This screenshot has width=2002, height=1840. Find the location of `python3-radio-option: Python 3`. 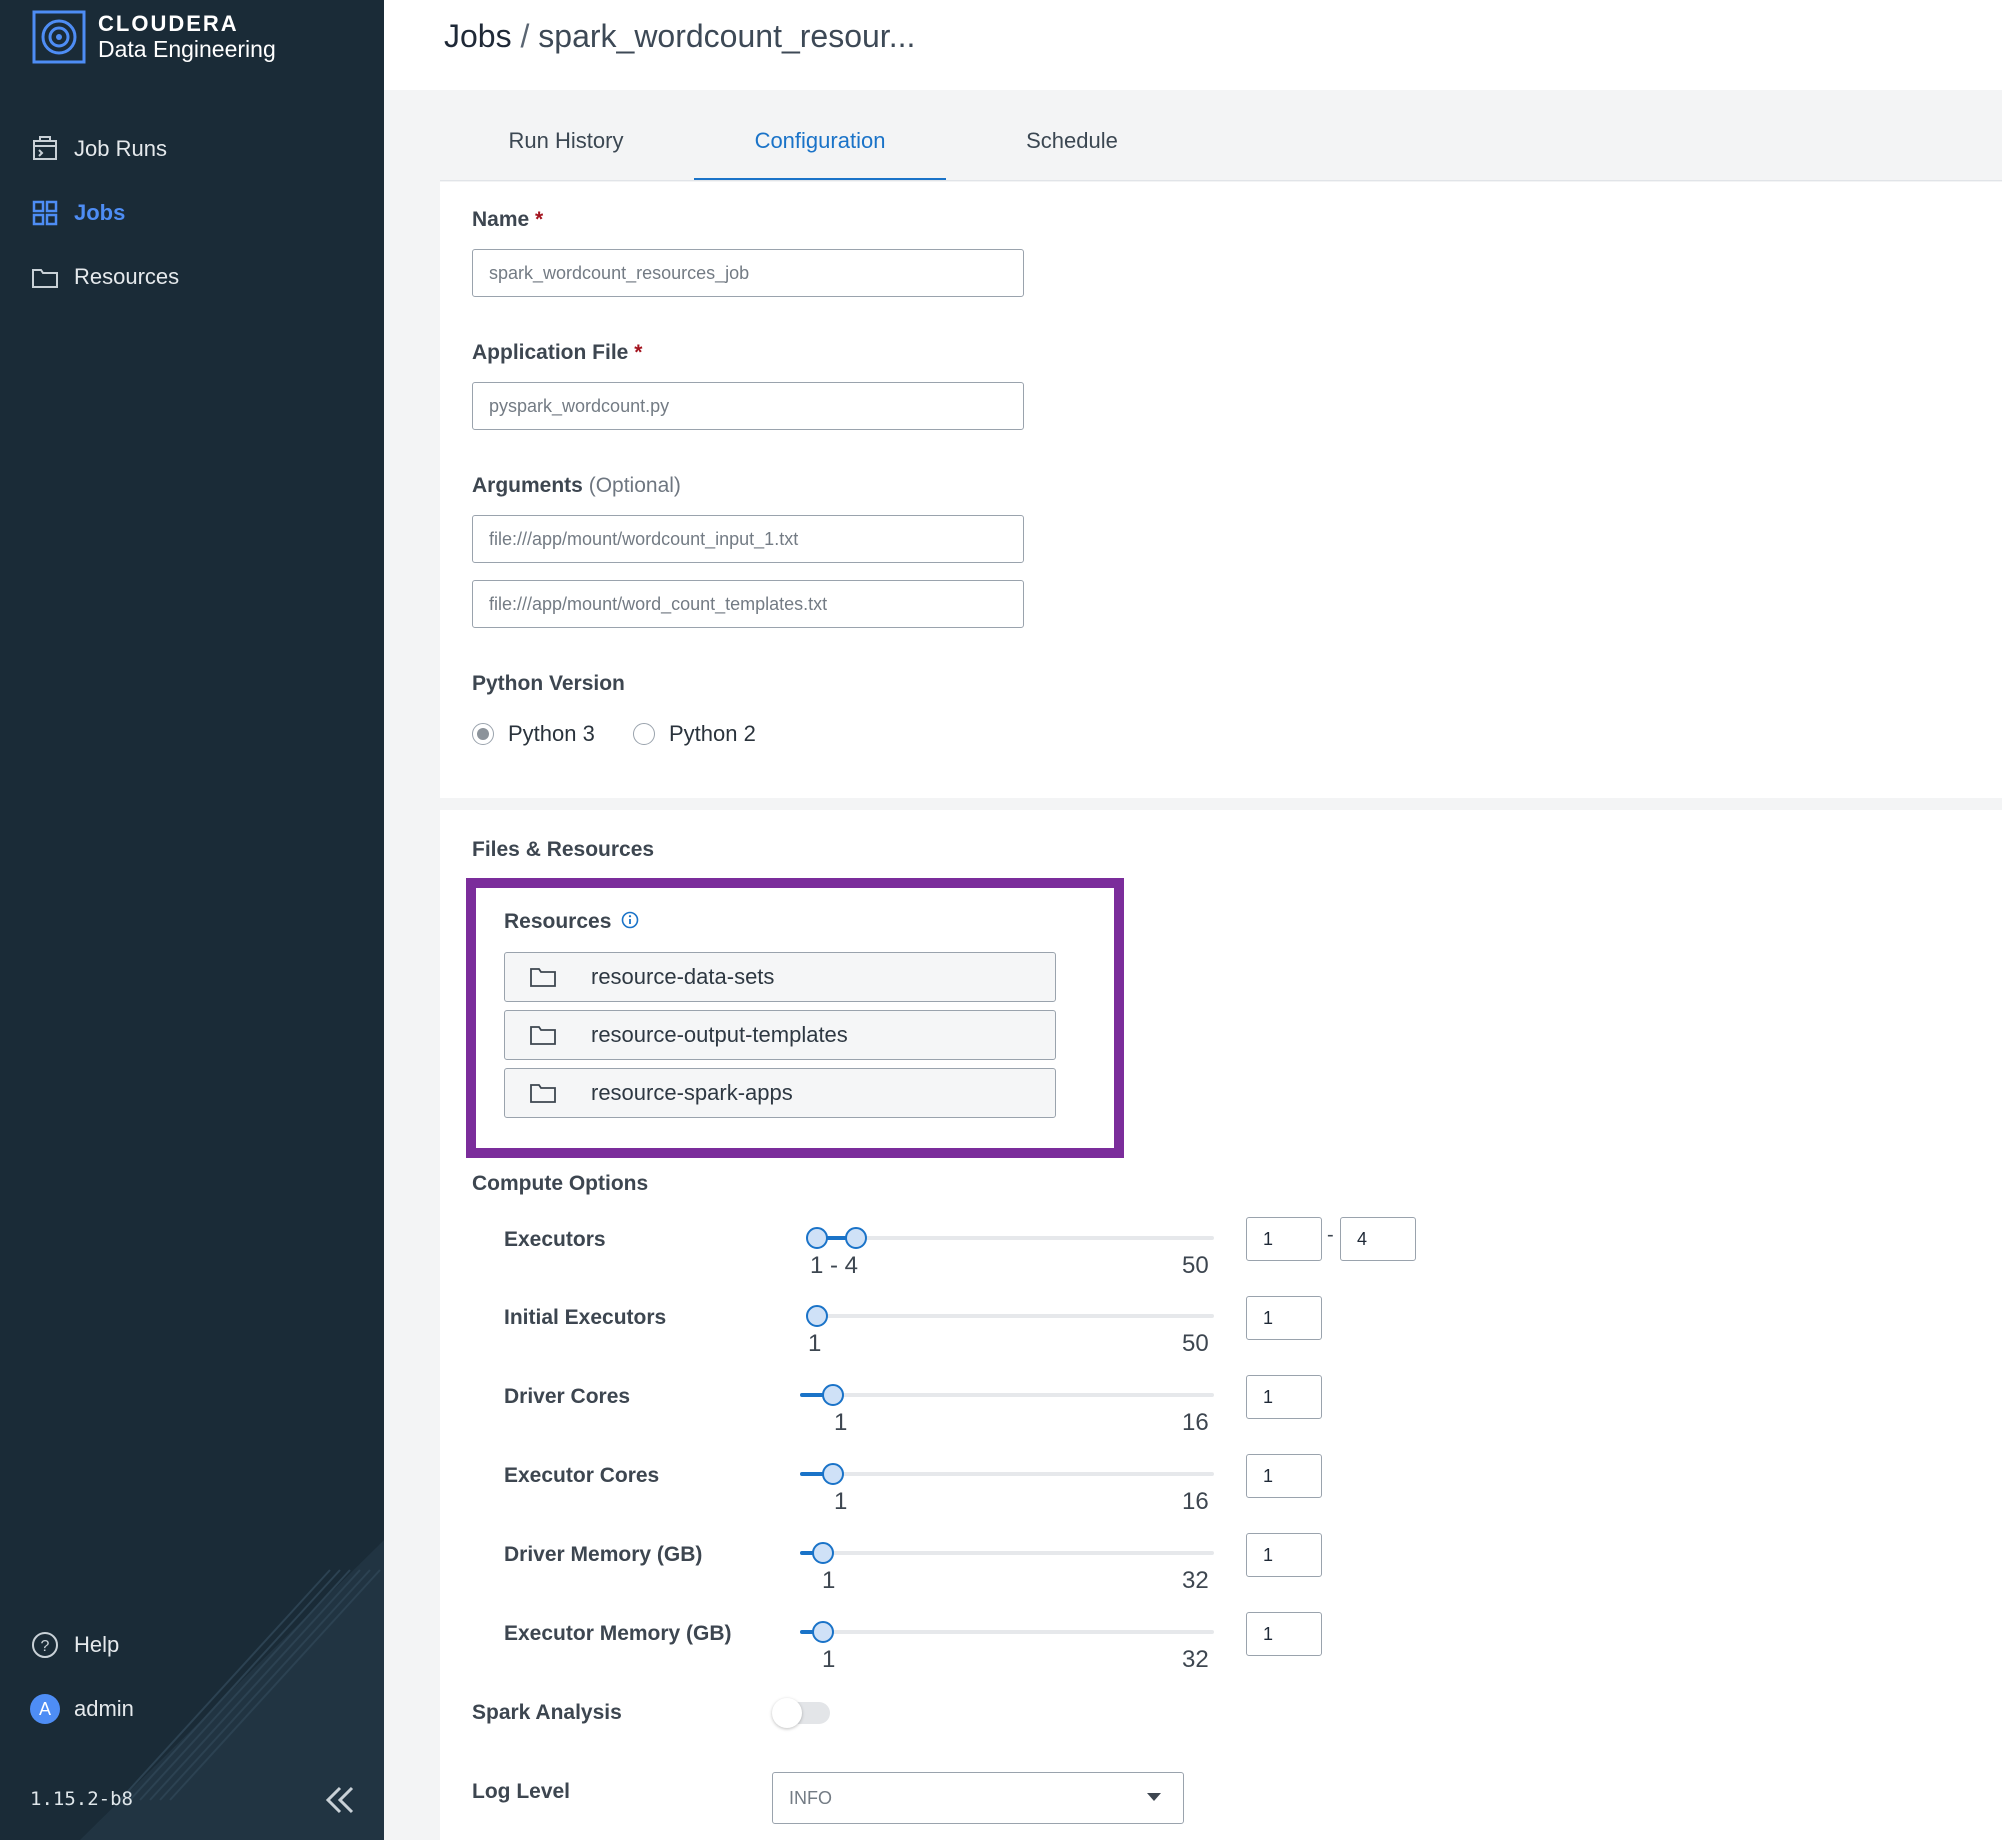

python3-radio-option: Python 3 is located at coordinates (533, 734).